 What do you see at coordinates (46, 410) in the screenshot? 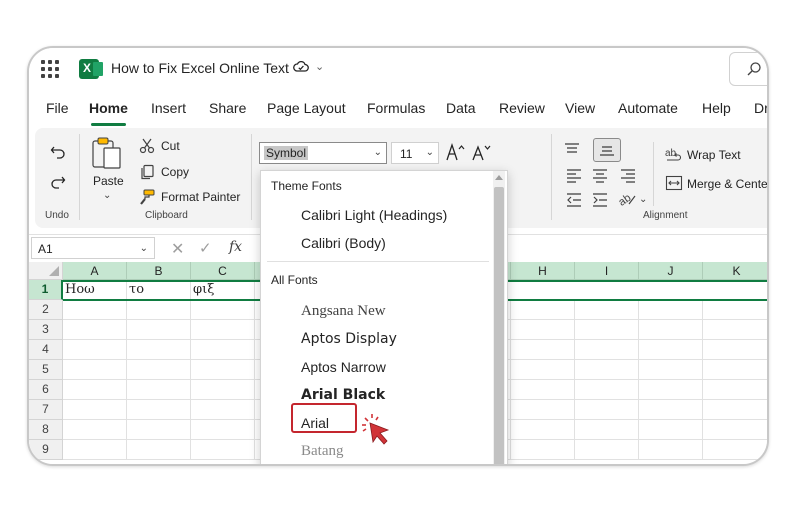
I see `row-header-7: 7` at bounding box center [46, 410].